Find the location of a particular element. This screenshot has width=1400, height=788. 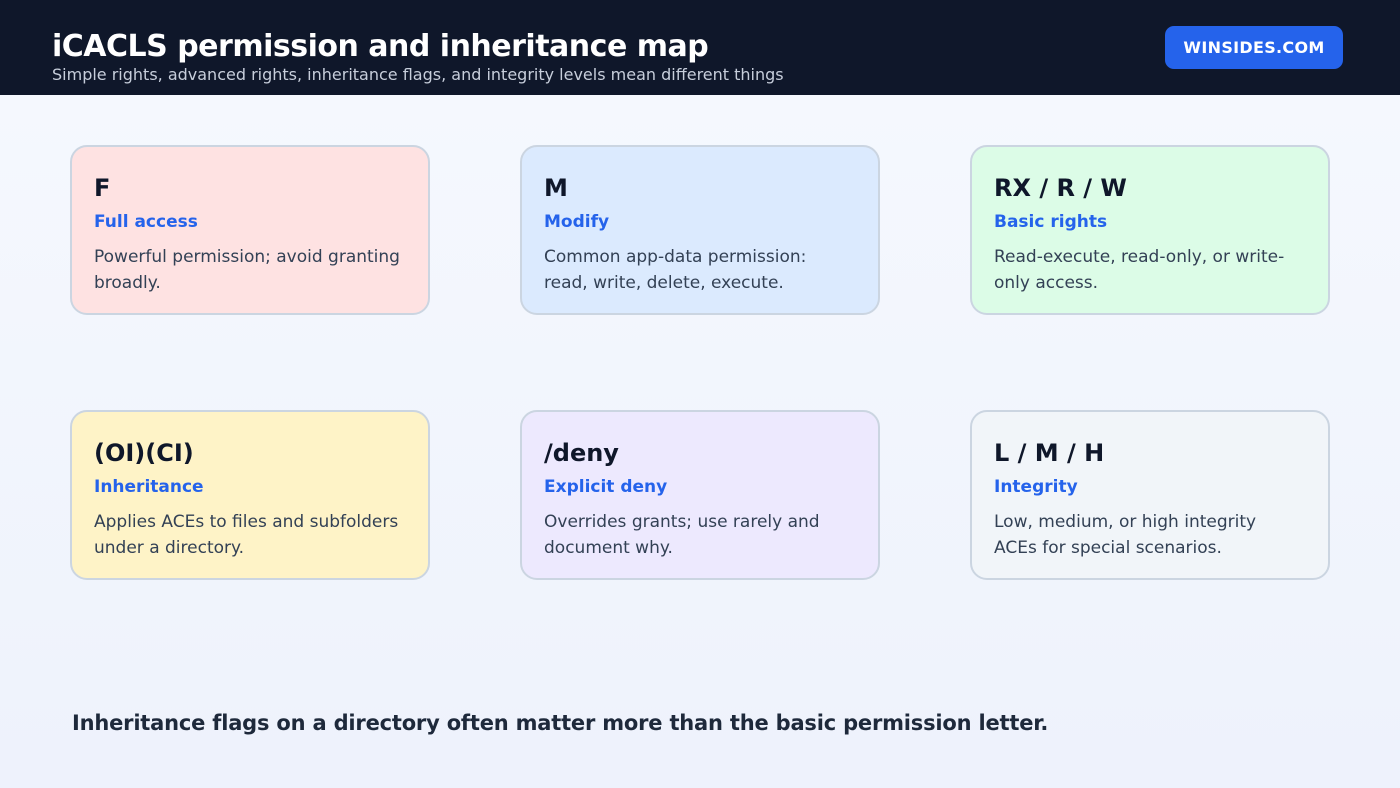

card-label: Basic rights is located at coordinates (1051, 222).